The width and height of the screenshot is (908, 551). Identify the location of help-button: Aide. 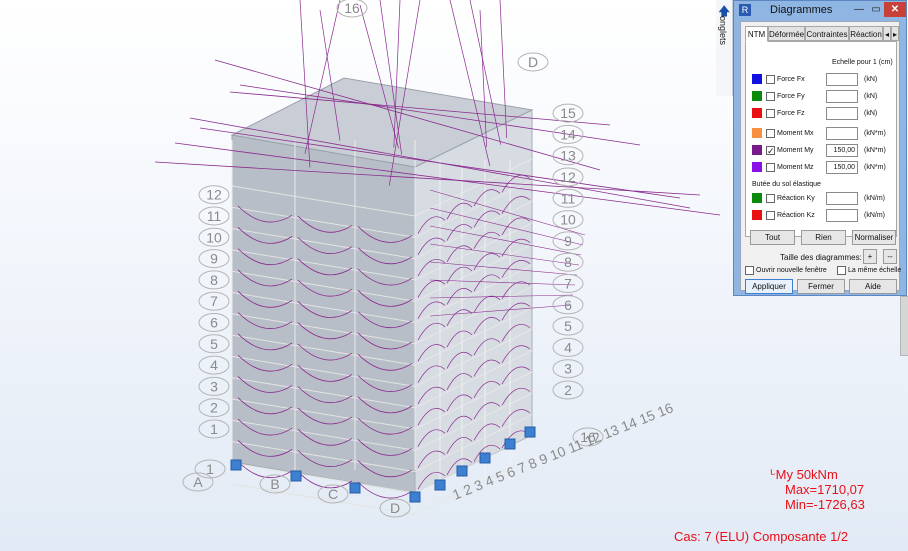
(873, 286).